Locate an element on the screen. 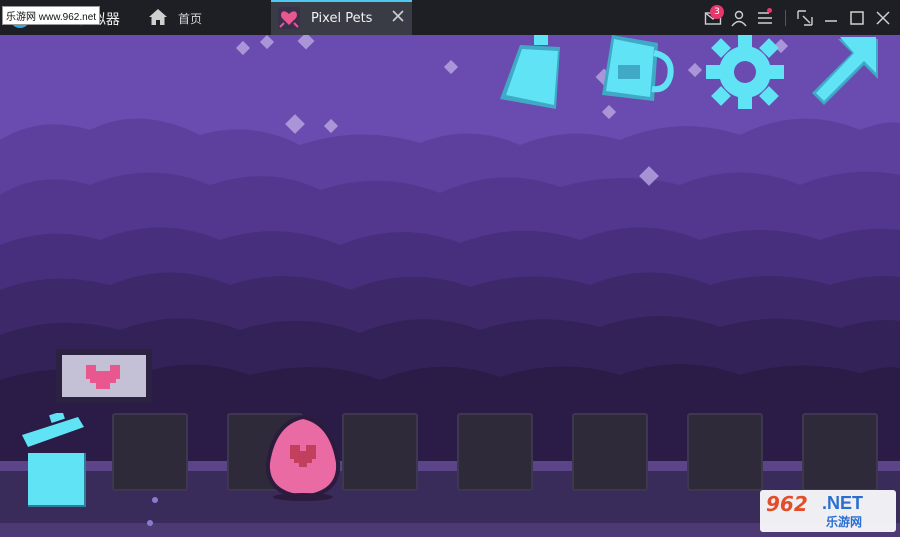  home-tab: 首页 is located at coordinates (204, 17).